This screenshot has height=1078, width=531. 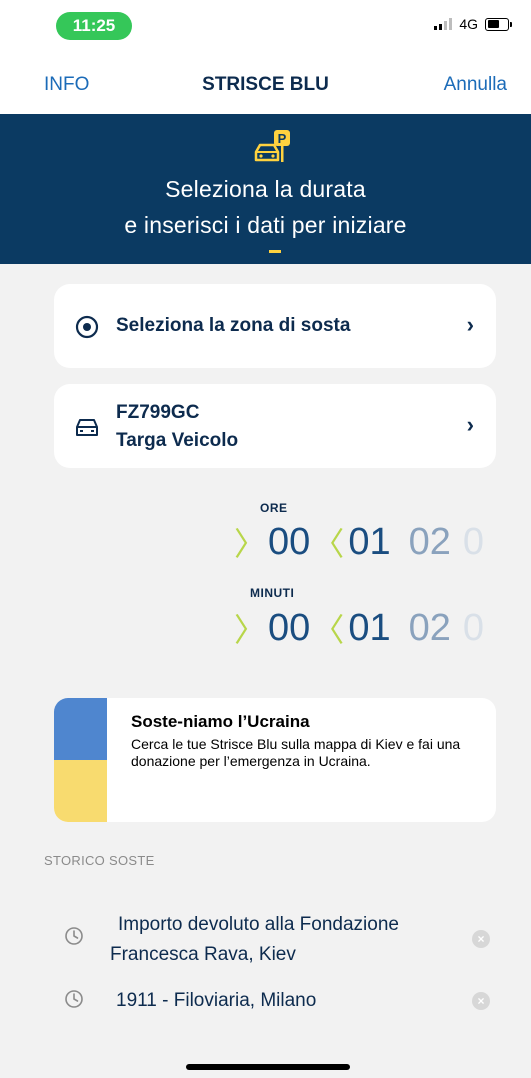 I want to click on battery-icon, so click(x=498, y=24).